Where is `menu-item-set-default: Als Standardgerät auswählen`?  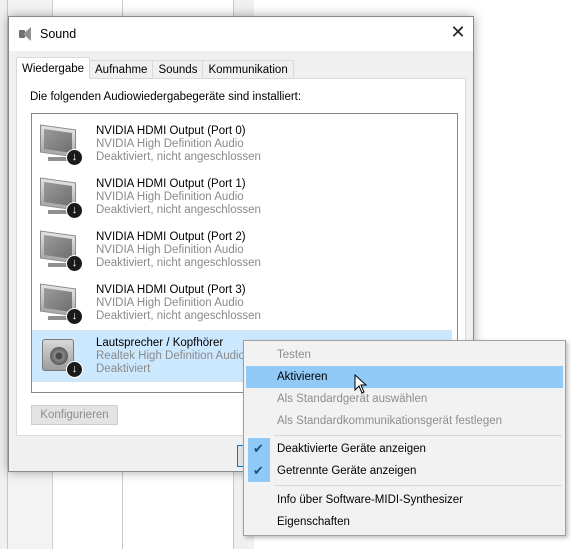 menu-item-set-default: Als Standardgerät auswählen is located at coordinates (404, 399).